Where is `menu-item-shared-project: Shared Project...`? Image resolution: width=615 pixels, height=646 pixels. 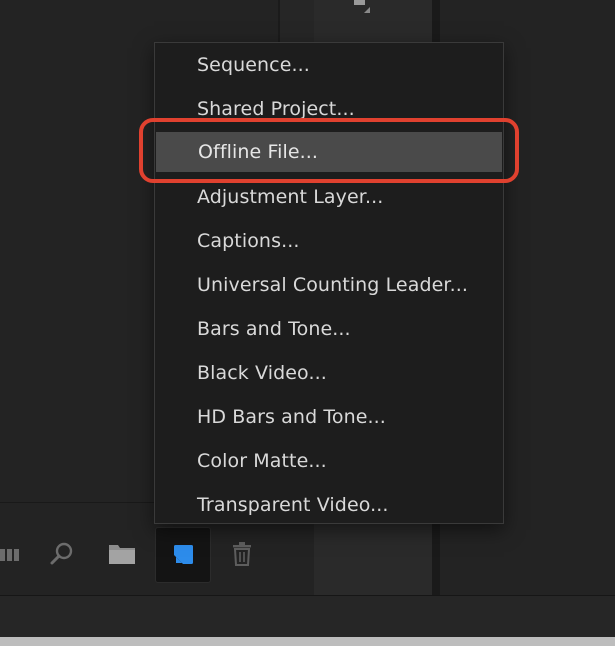
menu-item-shared-project: Shared Project... is located at coordinates (329, 109).